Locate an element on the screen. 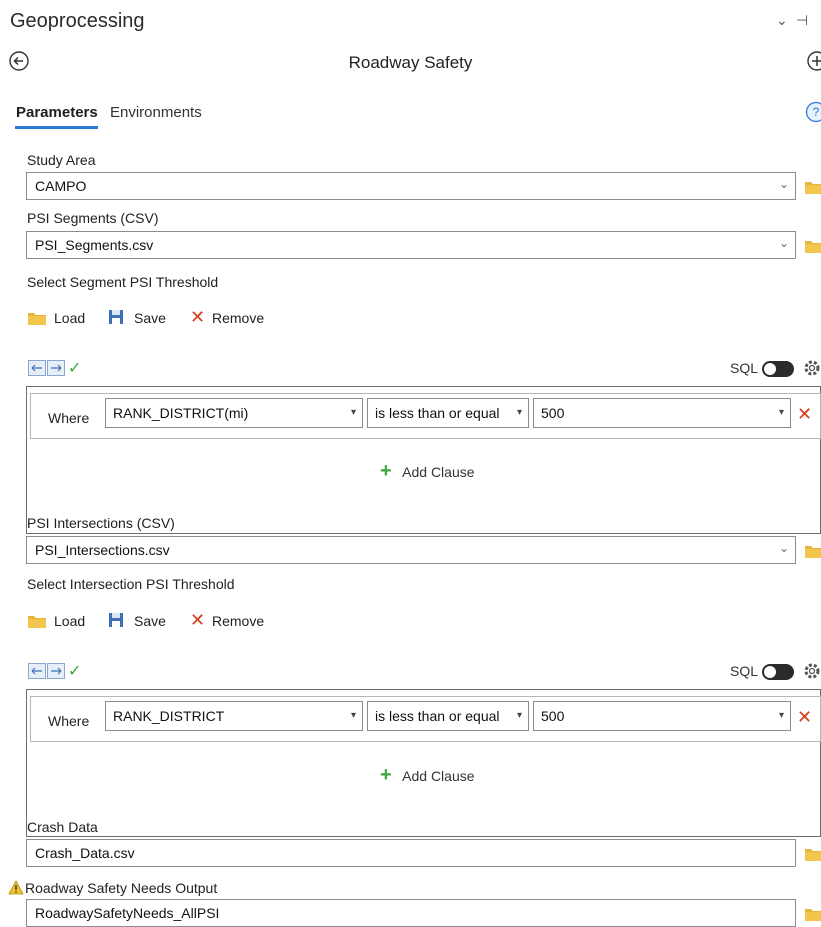 This screenshot has width=821, height=927. field-dropdown: RANK_DISTRICT(mi) ▾ is located at coordinates (234, 413).